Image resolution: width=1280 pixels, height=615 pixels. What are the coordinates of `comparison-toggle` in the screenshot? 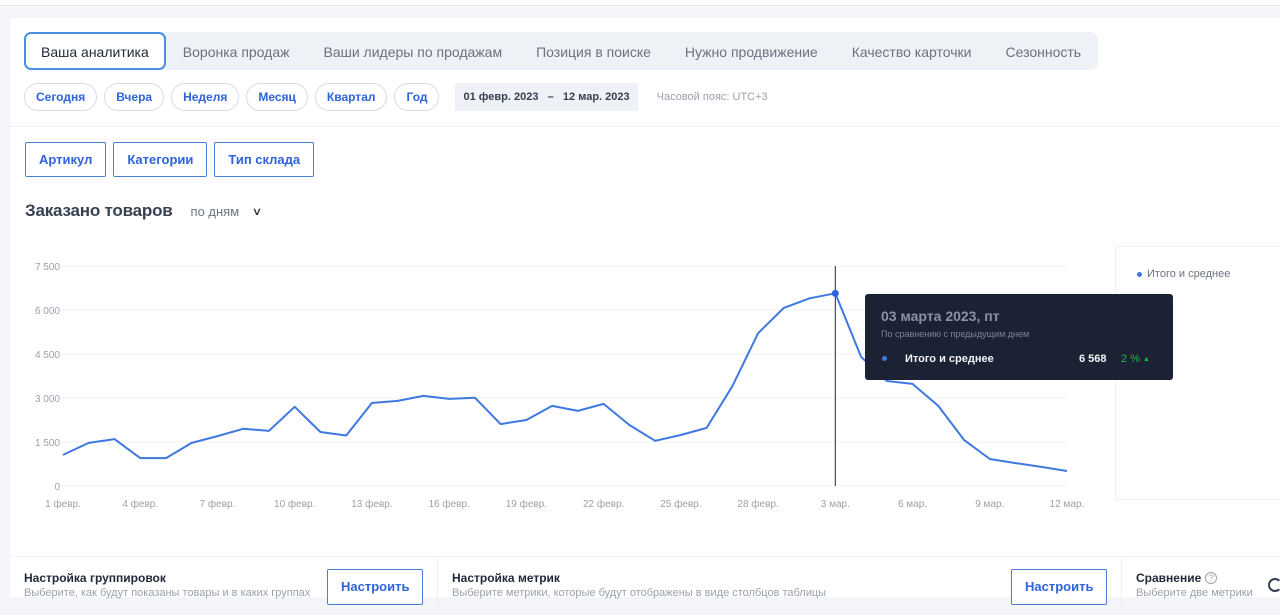 It's located at (1274, 585).